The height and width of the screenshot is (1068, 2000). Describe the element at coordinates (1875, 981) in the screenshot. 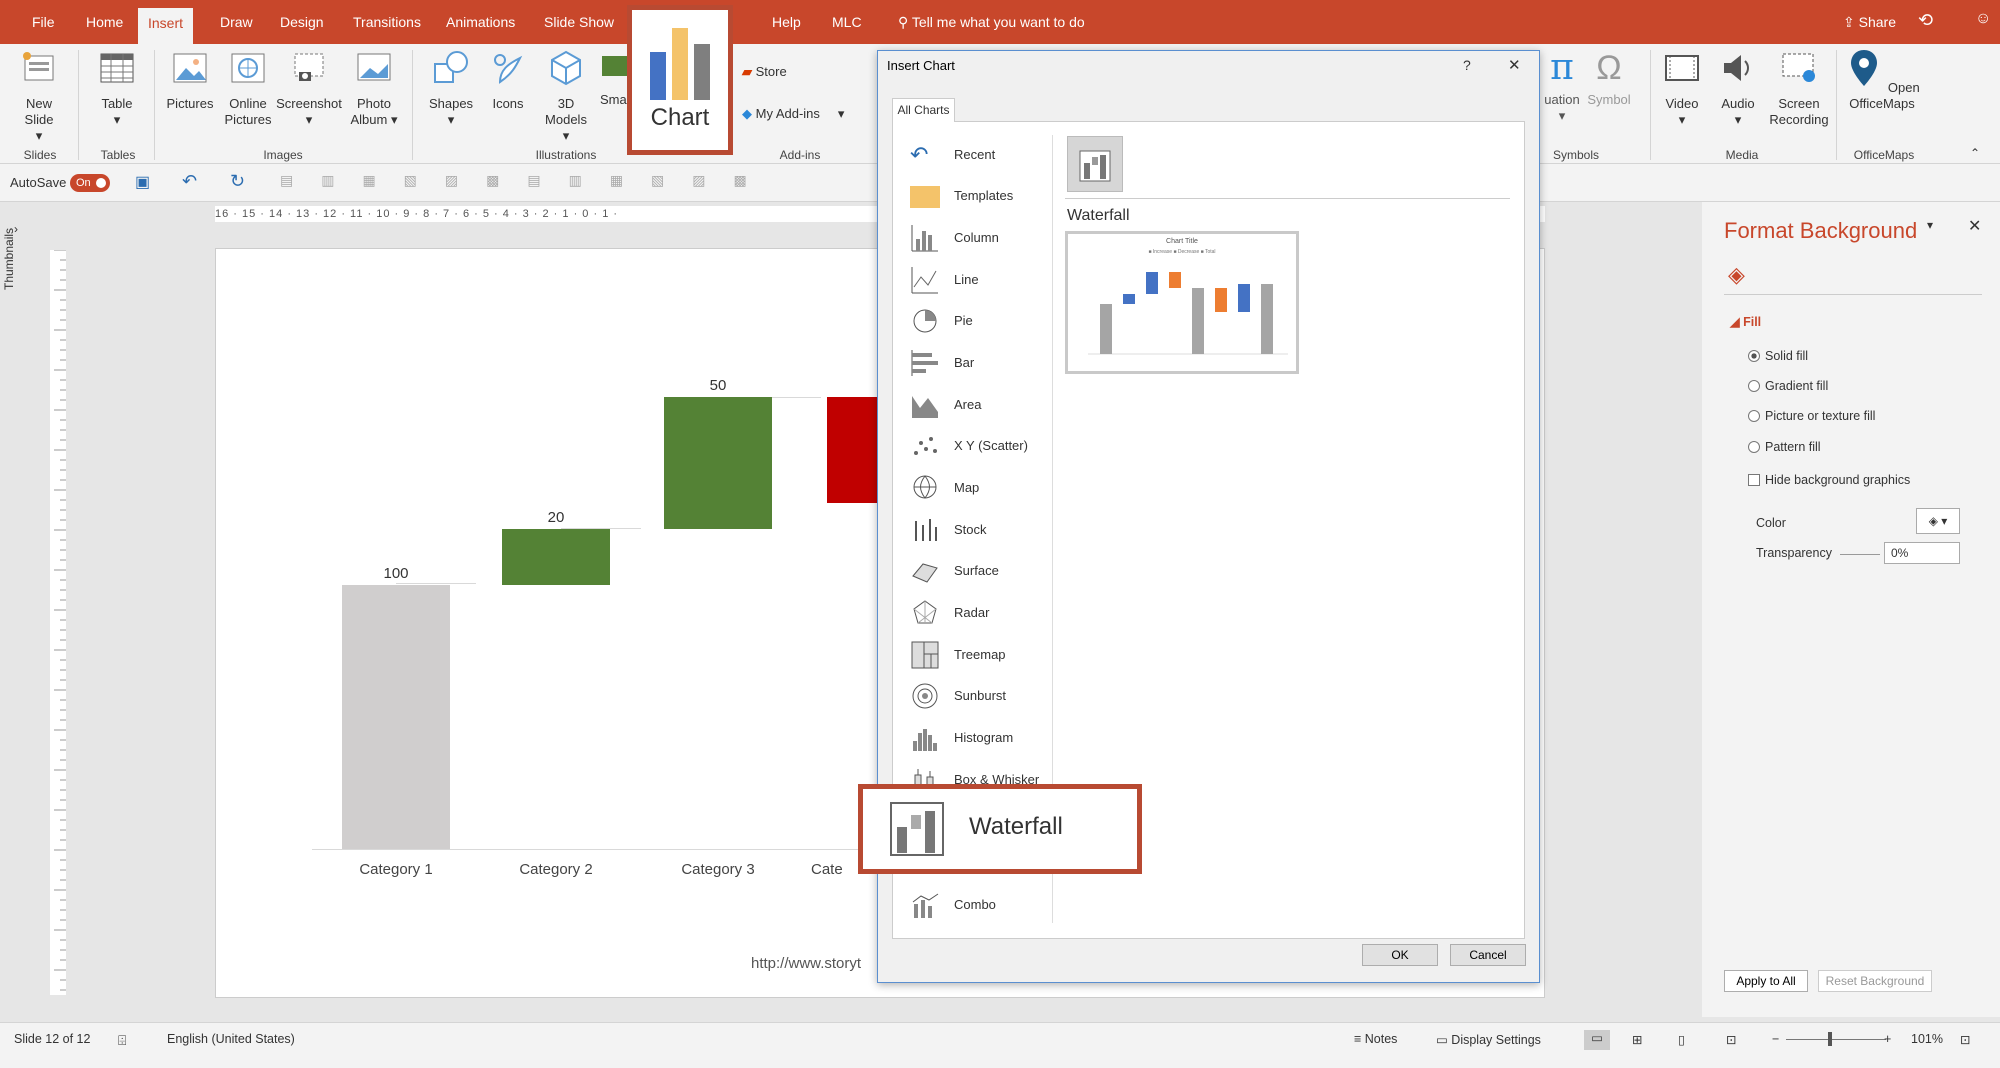

I see `reset-background-button: Reset Background` at that location.